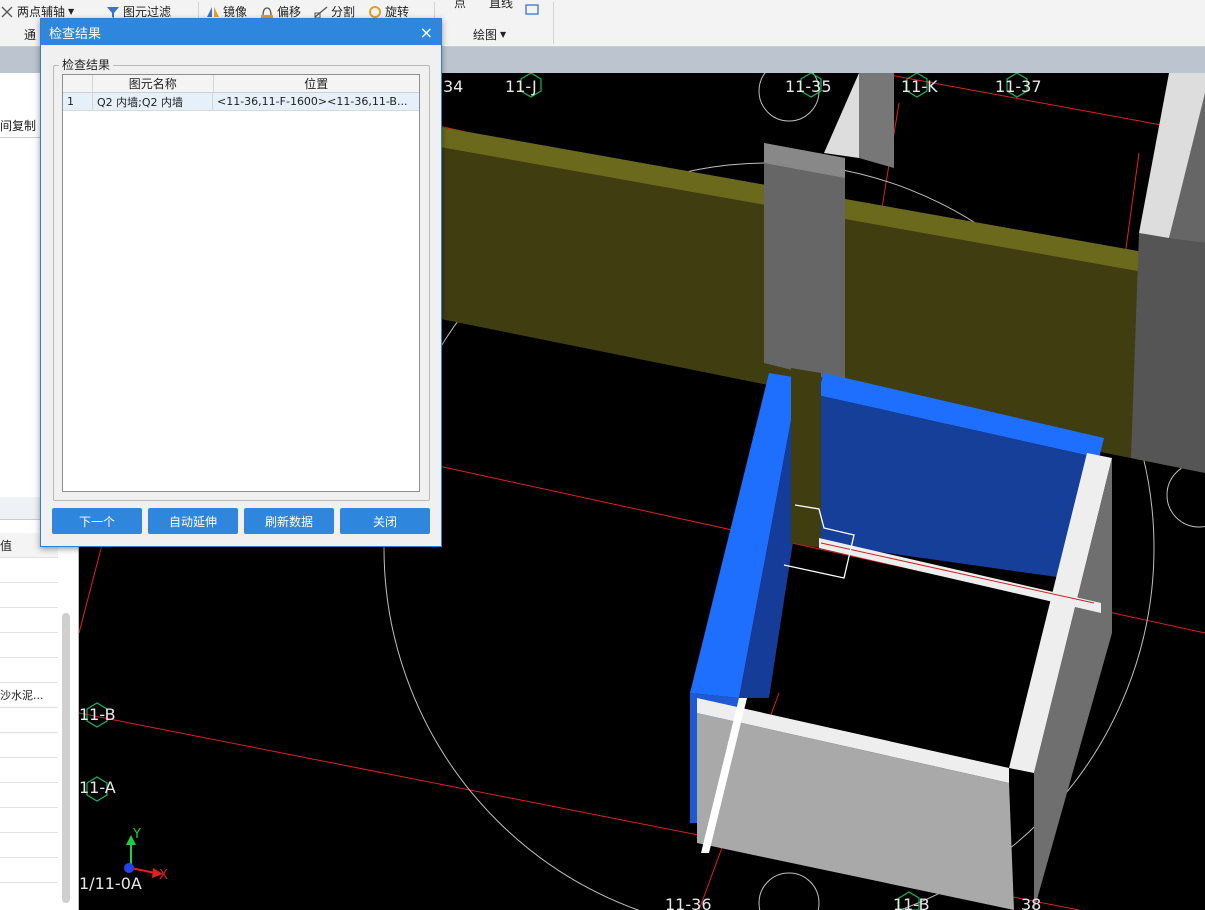  I want to click on axis-icon, so click(7, 12).